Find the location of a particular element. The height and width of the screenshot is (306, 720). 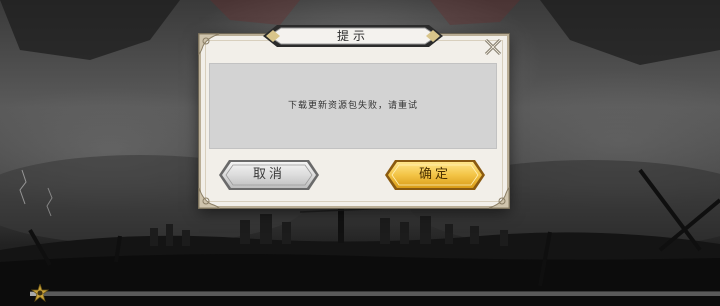

dialog-title-bar: 提示 is located at coordinates (353, 36).